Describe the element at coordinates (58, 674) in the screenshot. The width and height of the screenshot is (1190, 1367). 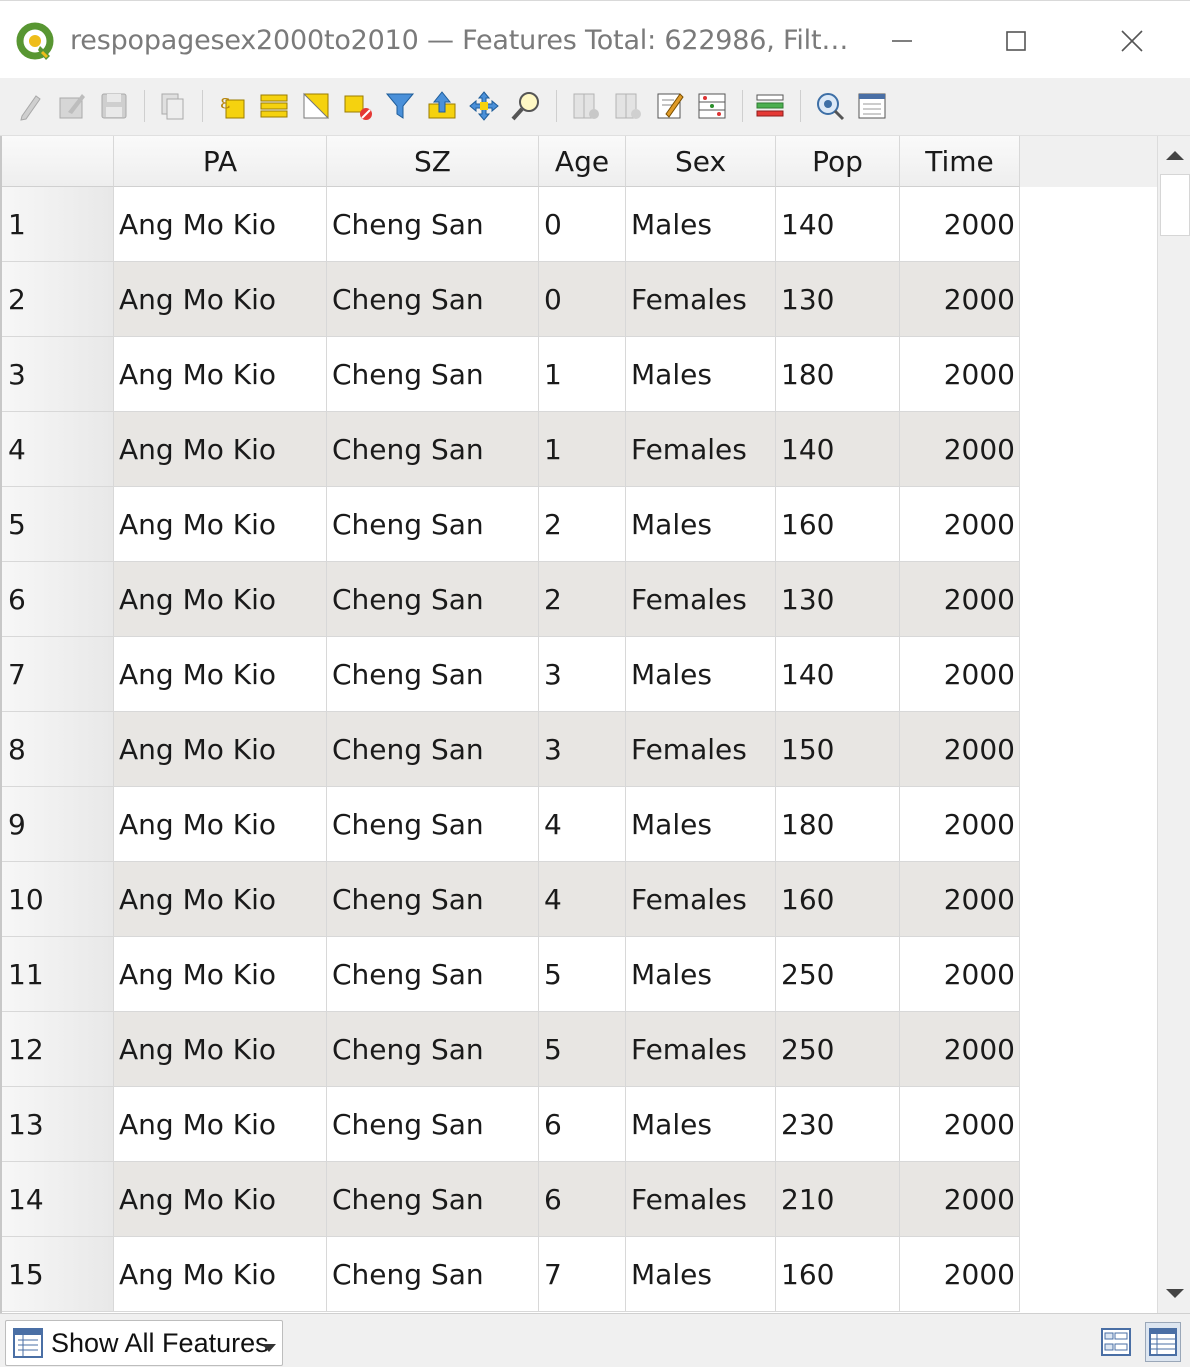
I see `row-header: 7` at that location.